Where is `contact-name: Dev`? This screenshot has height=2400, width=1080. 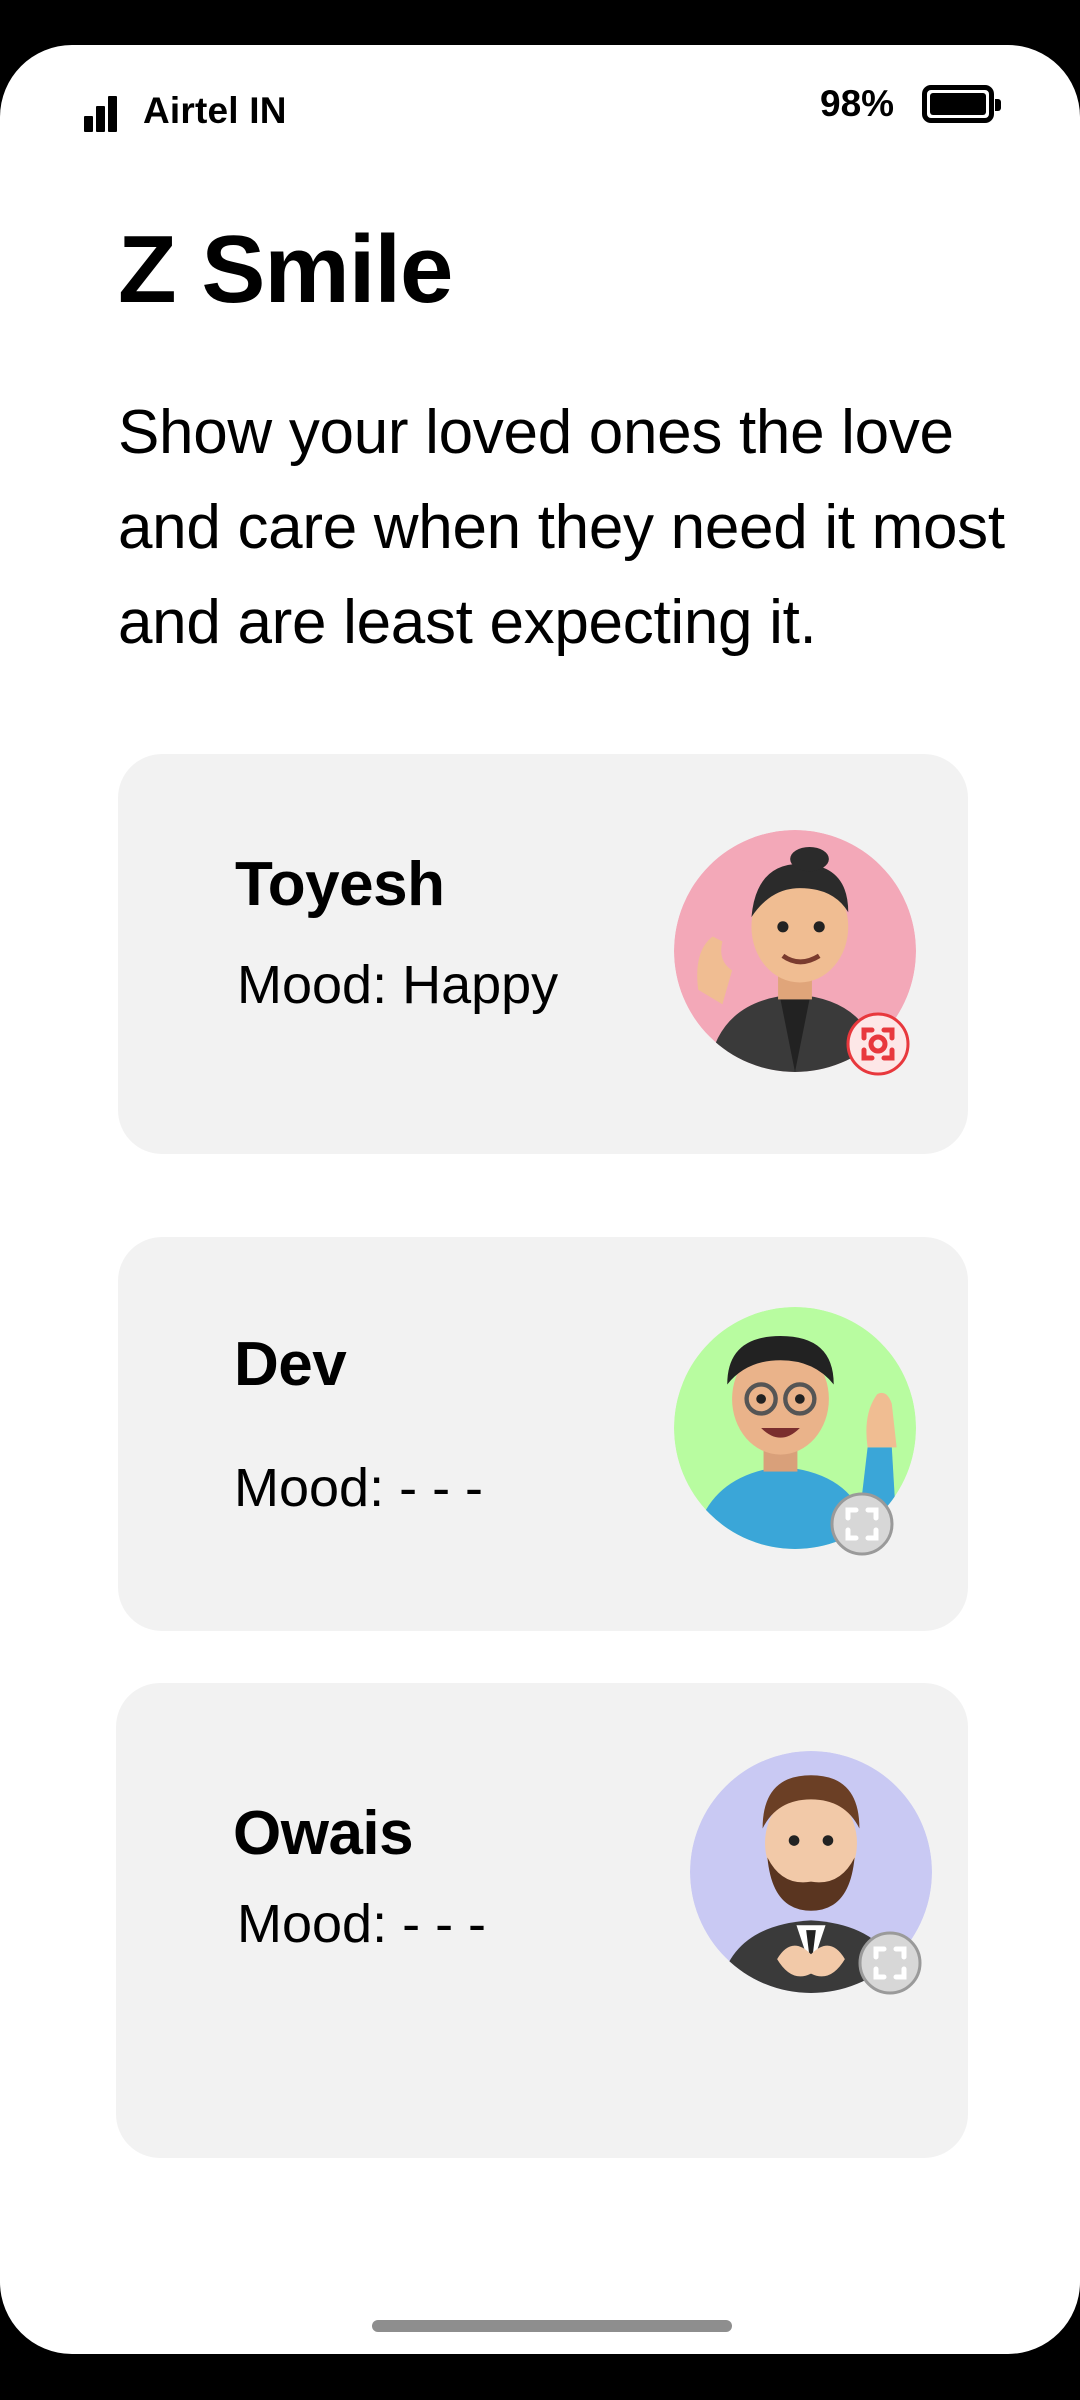
contact-name: Dev is located at coordinates (290, 1364).